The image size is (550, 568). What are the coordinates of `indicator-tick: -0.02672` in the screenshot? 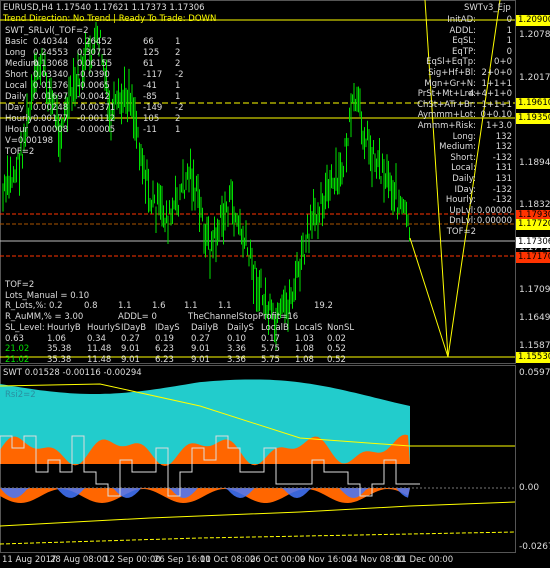 It's located at (534, 547).